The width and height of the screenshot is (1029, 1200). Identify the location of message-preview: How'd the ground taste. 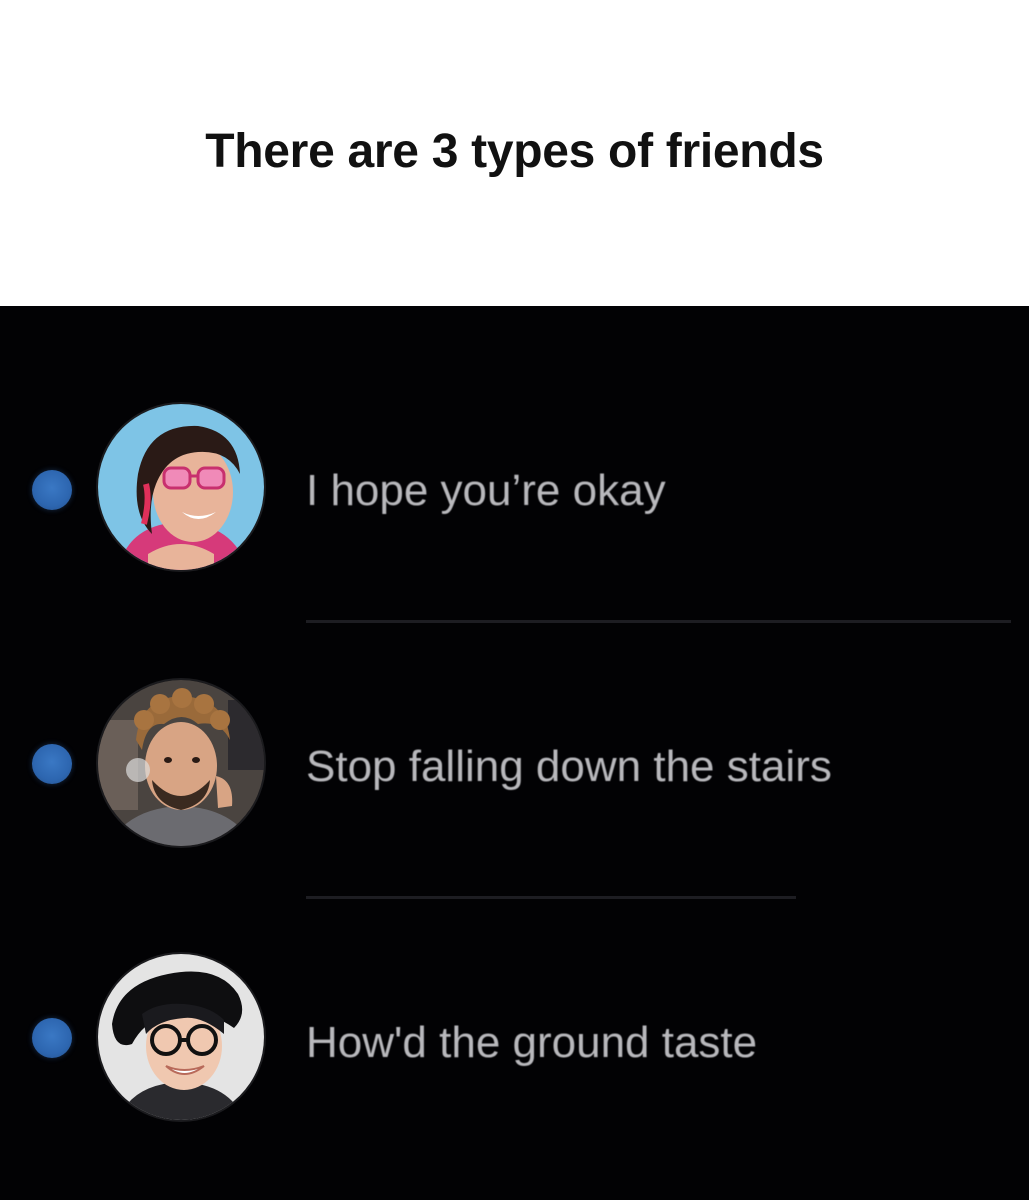
(532, 1042).